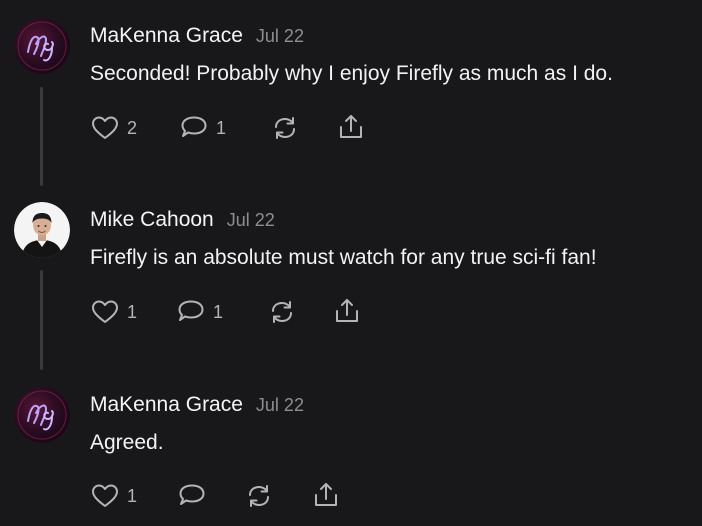 This screenshot has width=702, height=526. I want to click on comment-text: Agreed., so click(127, 442).